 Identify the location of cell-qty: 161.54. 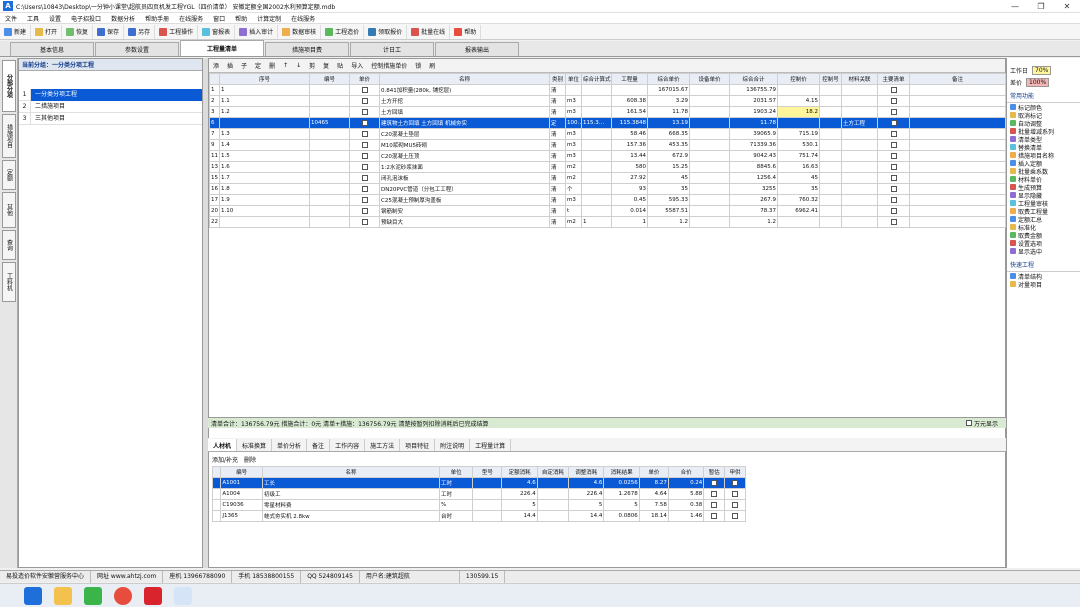
(629, 112).